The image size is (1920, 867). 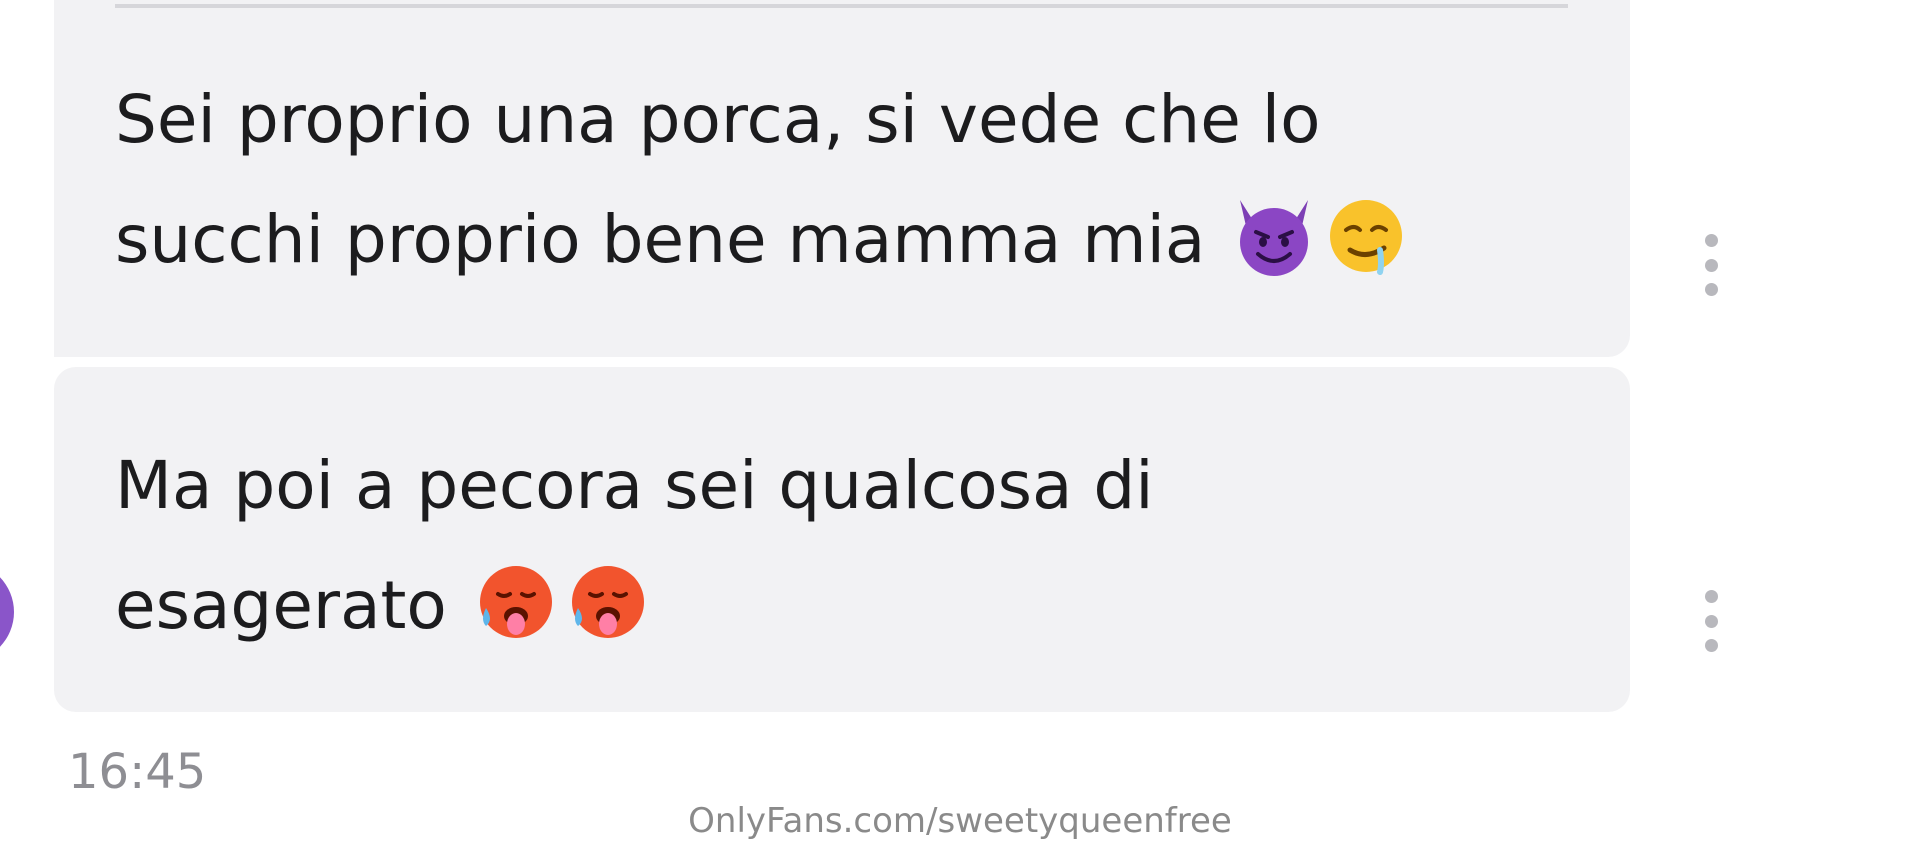 I want to click on message-text: succhi proprio bene mamma mia, so click(x=660, y=239).